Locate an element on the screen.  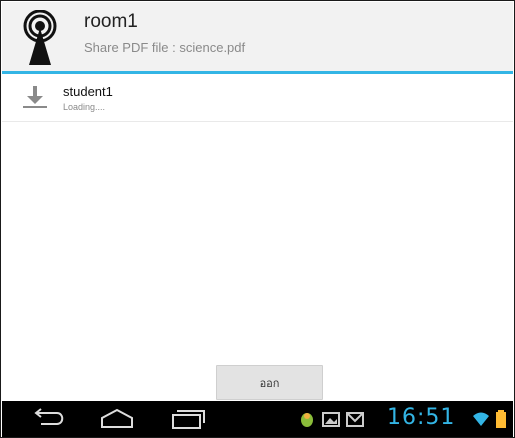
student-name: student1 is located at coordinates (88, 91).